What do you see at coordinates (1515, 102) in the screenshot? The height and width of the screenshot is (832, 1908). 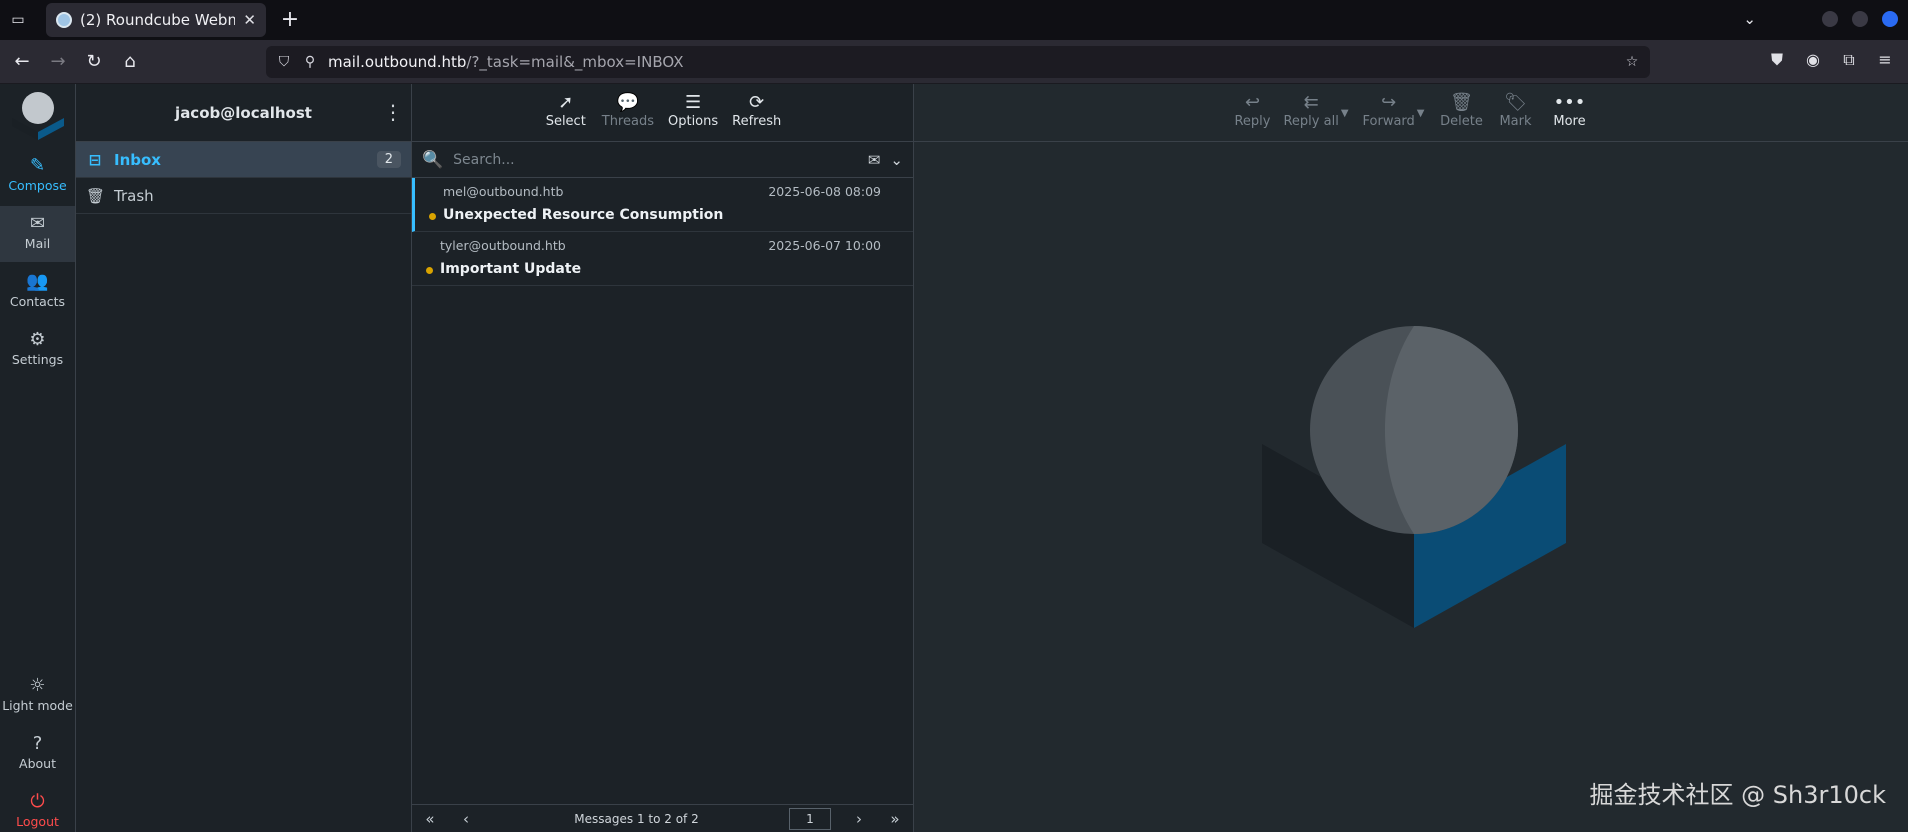 I see `tag-icon: 🏷` at bounding box center [1515, 102].